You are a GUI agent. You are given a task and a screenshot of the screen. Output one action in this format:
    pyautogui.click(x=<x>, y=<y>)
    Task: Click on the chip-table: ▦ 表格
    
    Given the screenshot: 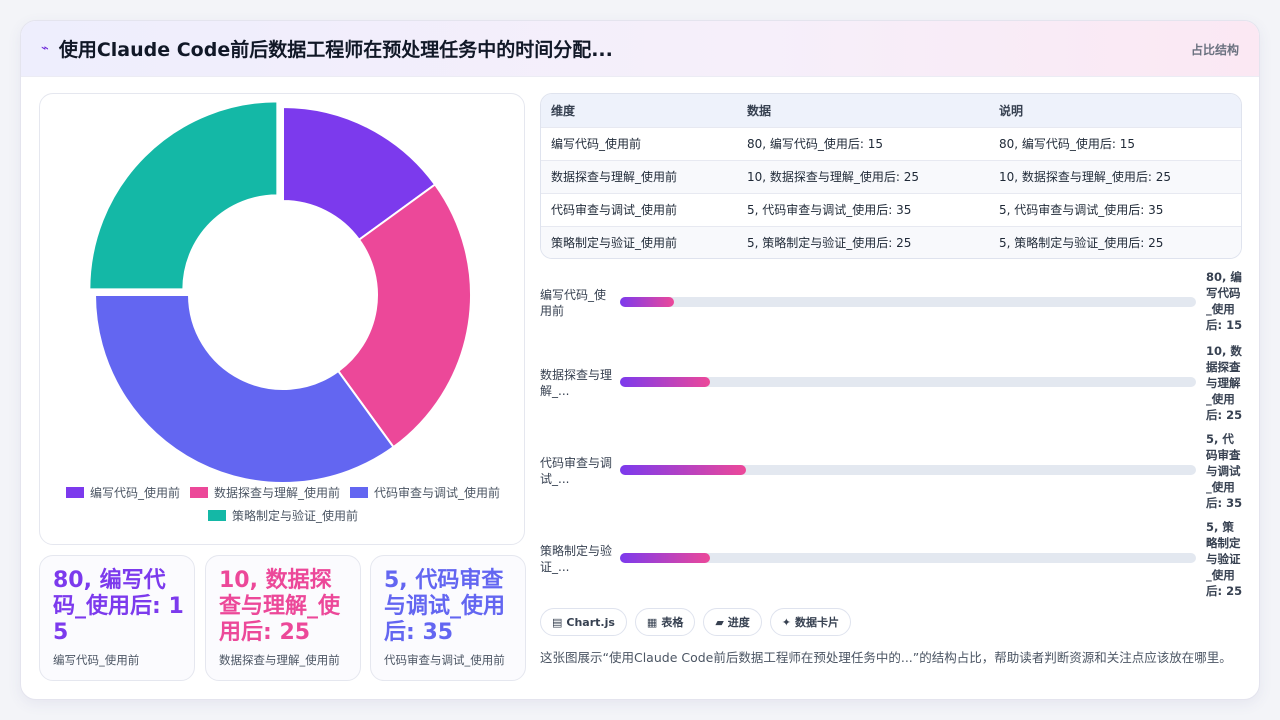 What is the action you would take?
    pyautogui.click(x=665, y=622)
    